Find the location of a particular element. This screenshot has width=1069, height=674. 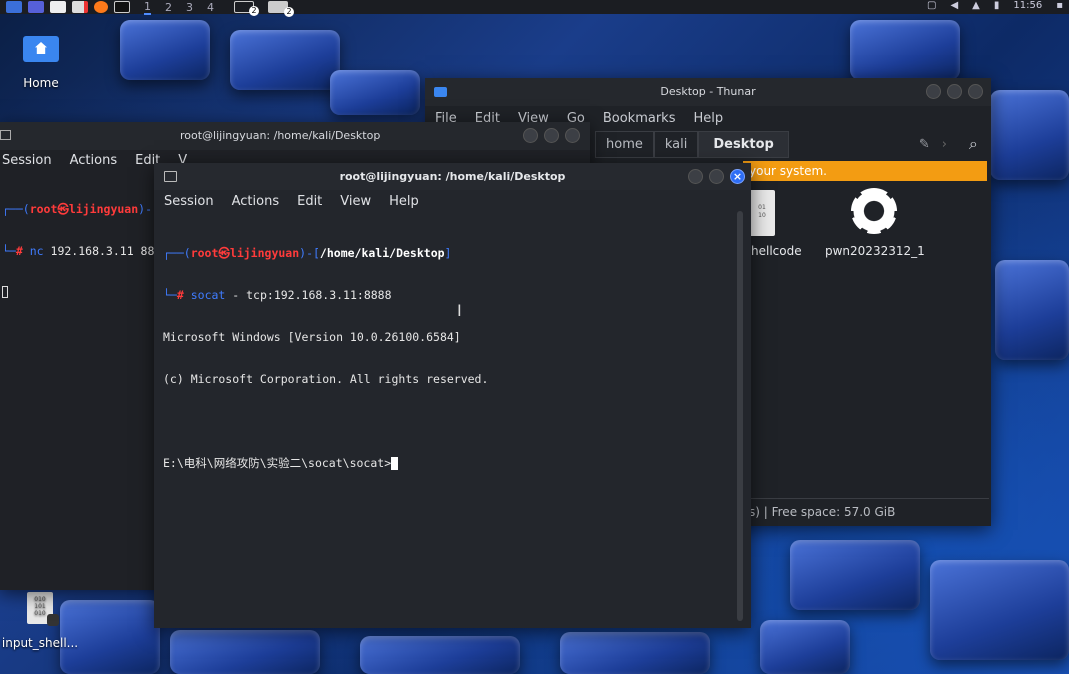

prompt-hash: # is located at coordinates (180, 295).